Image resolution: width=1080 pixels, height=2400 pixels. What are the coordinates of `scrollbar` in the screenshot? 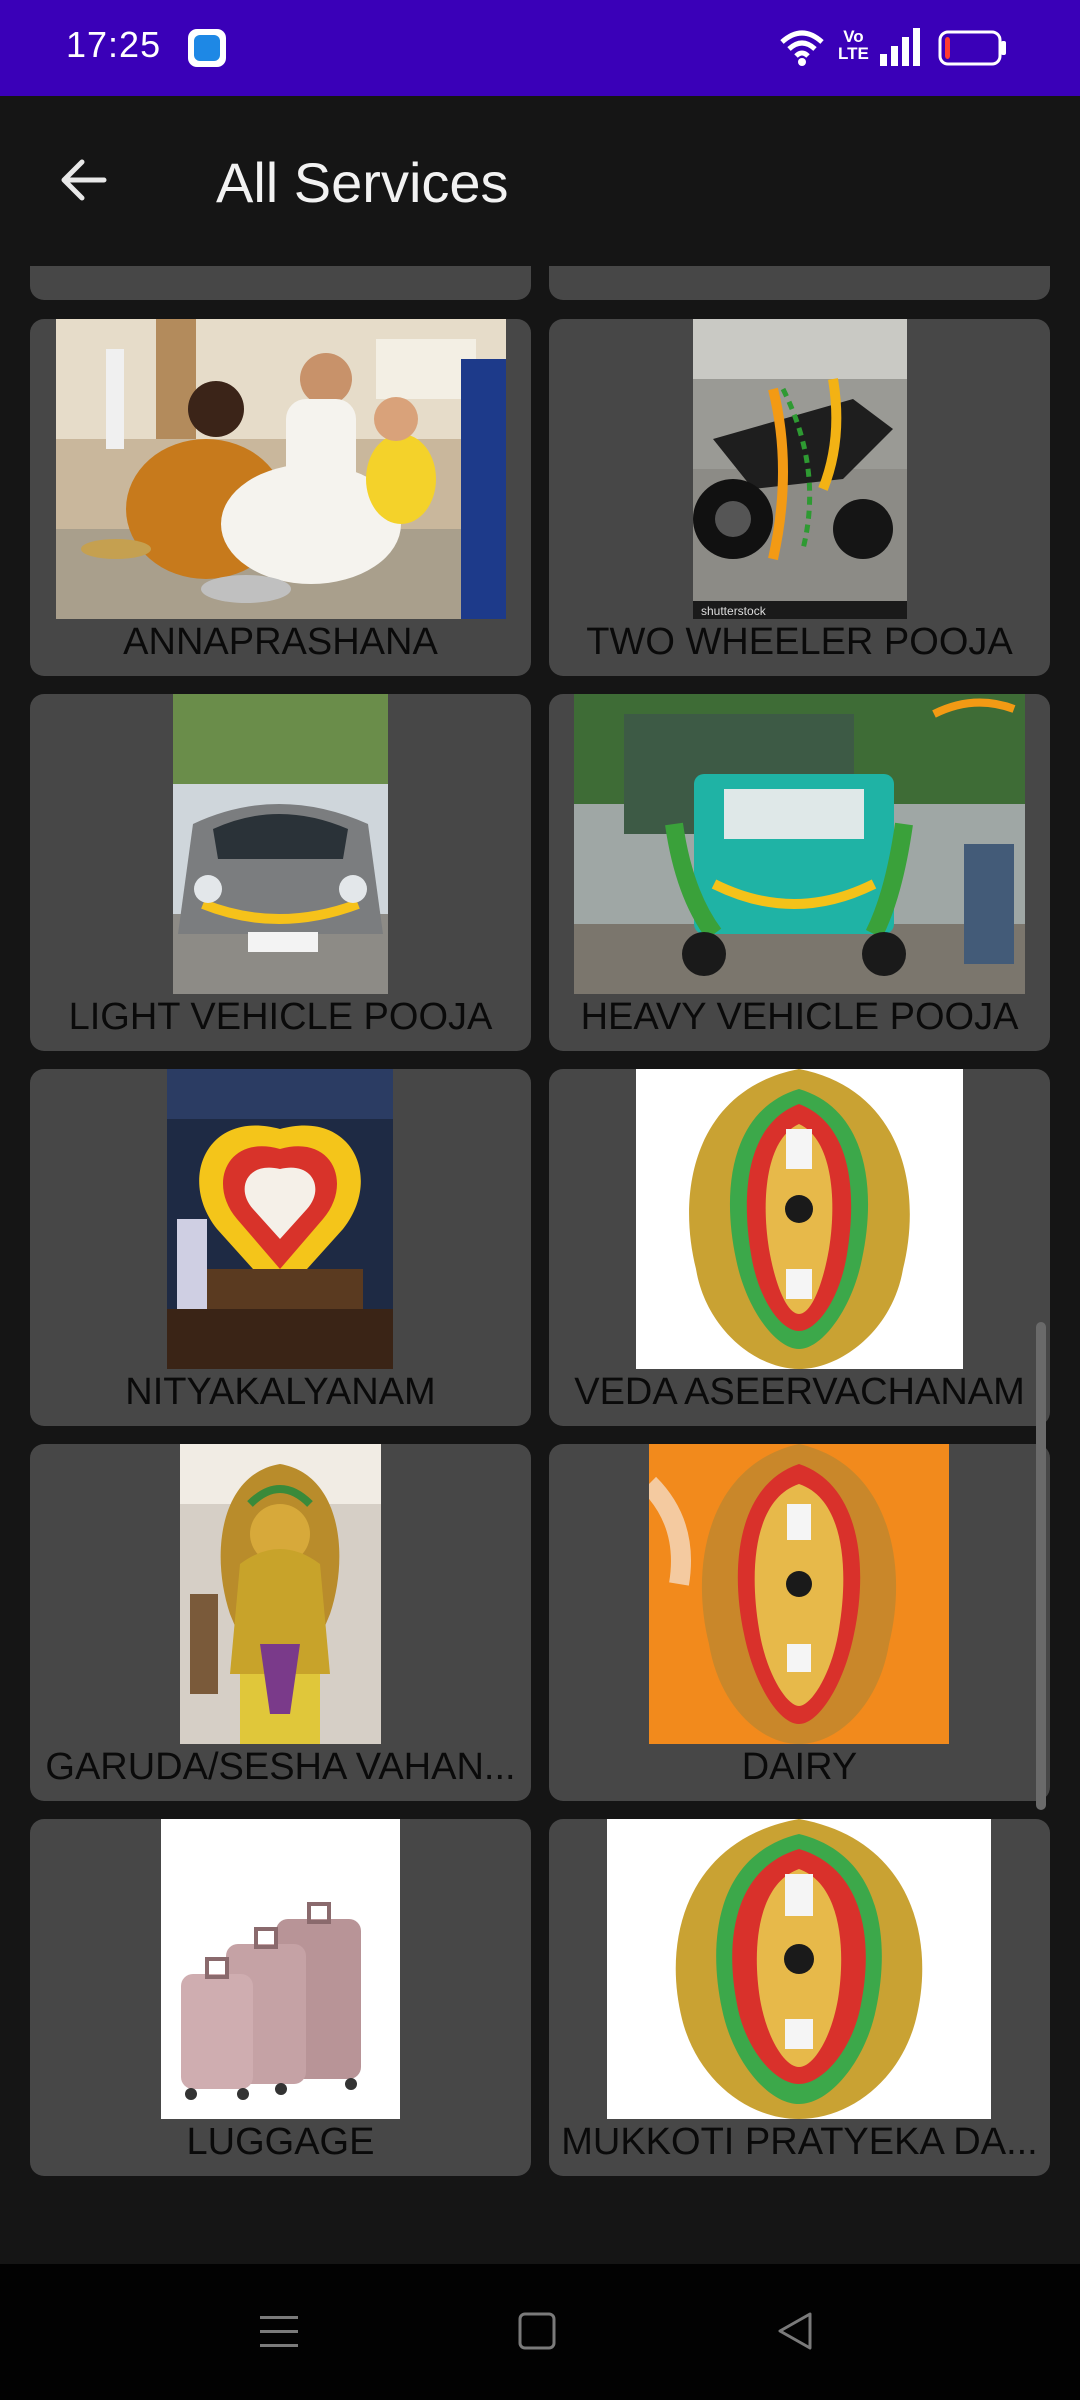 It's located at (1041, 1566).